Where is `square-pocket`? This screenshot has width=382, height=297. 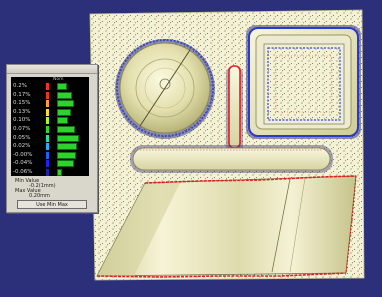 square-pocket is located at coordinates (303, 82).